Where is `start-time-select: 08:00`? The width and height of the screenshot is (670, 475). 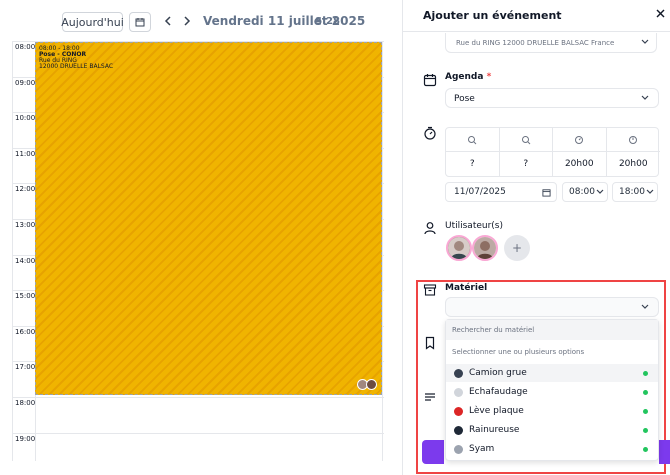 start-time-select: 08:00 is located at coordinates (585, 192).